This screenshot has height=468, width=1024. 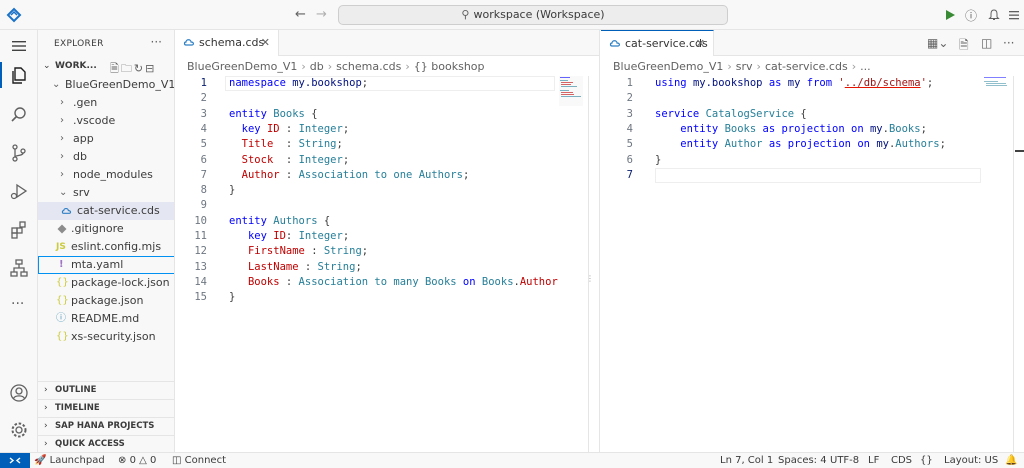 I want to click on back-arrow-icon: ←, so click(x=300, y=14).